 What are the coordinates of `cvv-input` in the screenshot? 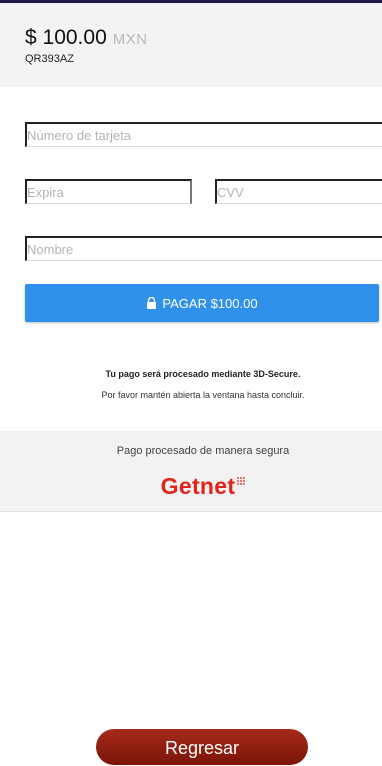 It's located at (298, 191).